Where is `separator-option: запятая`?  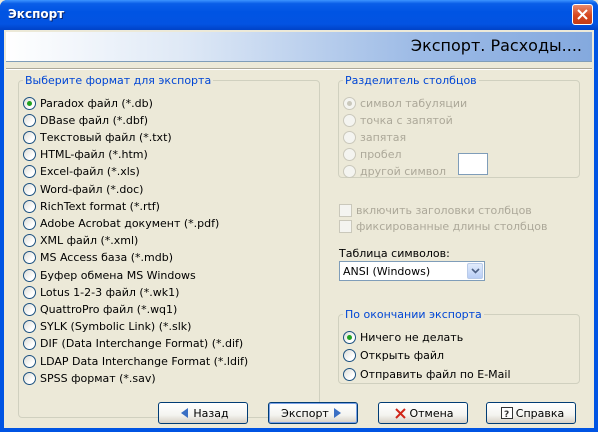 separator-option: запятая is located at coordinates (374, 137).